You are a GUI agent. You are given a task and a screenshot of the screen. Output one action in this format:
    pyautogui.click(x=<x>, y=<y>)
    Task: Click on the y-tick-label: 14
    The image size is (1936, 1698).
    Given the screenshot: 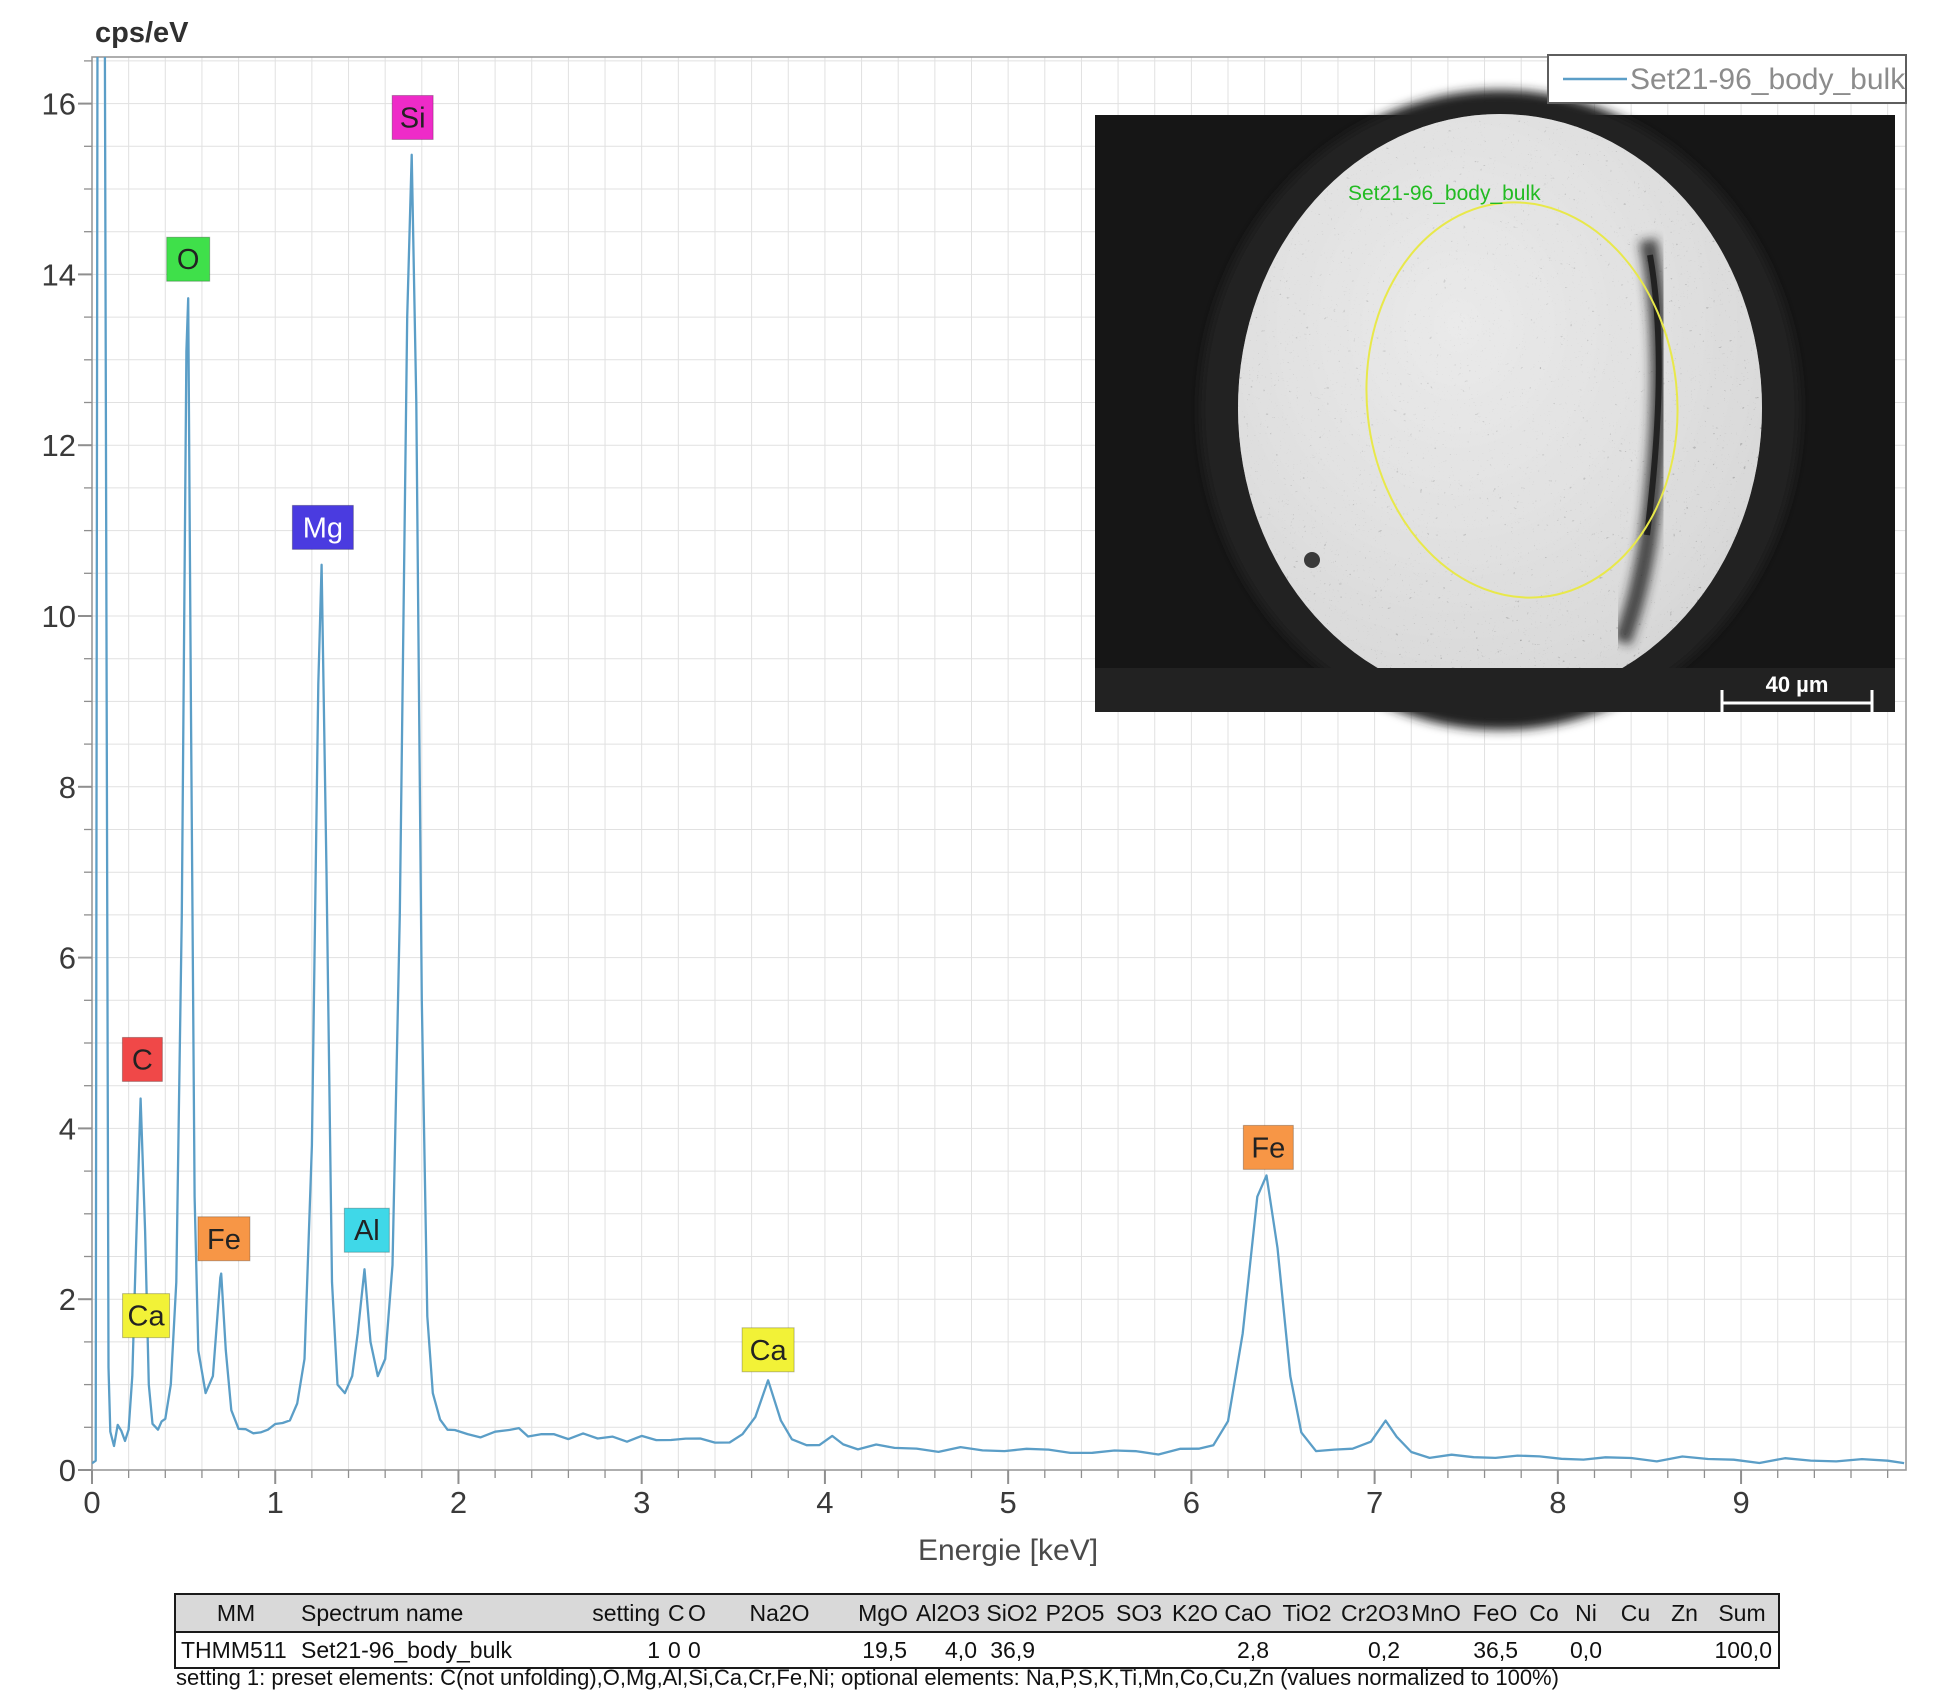 What is the action you would take?
    pyautogui.click(x=59, y=274)
    